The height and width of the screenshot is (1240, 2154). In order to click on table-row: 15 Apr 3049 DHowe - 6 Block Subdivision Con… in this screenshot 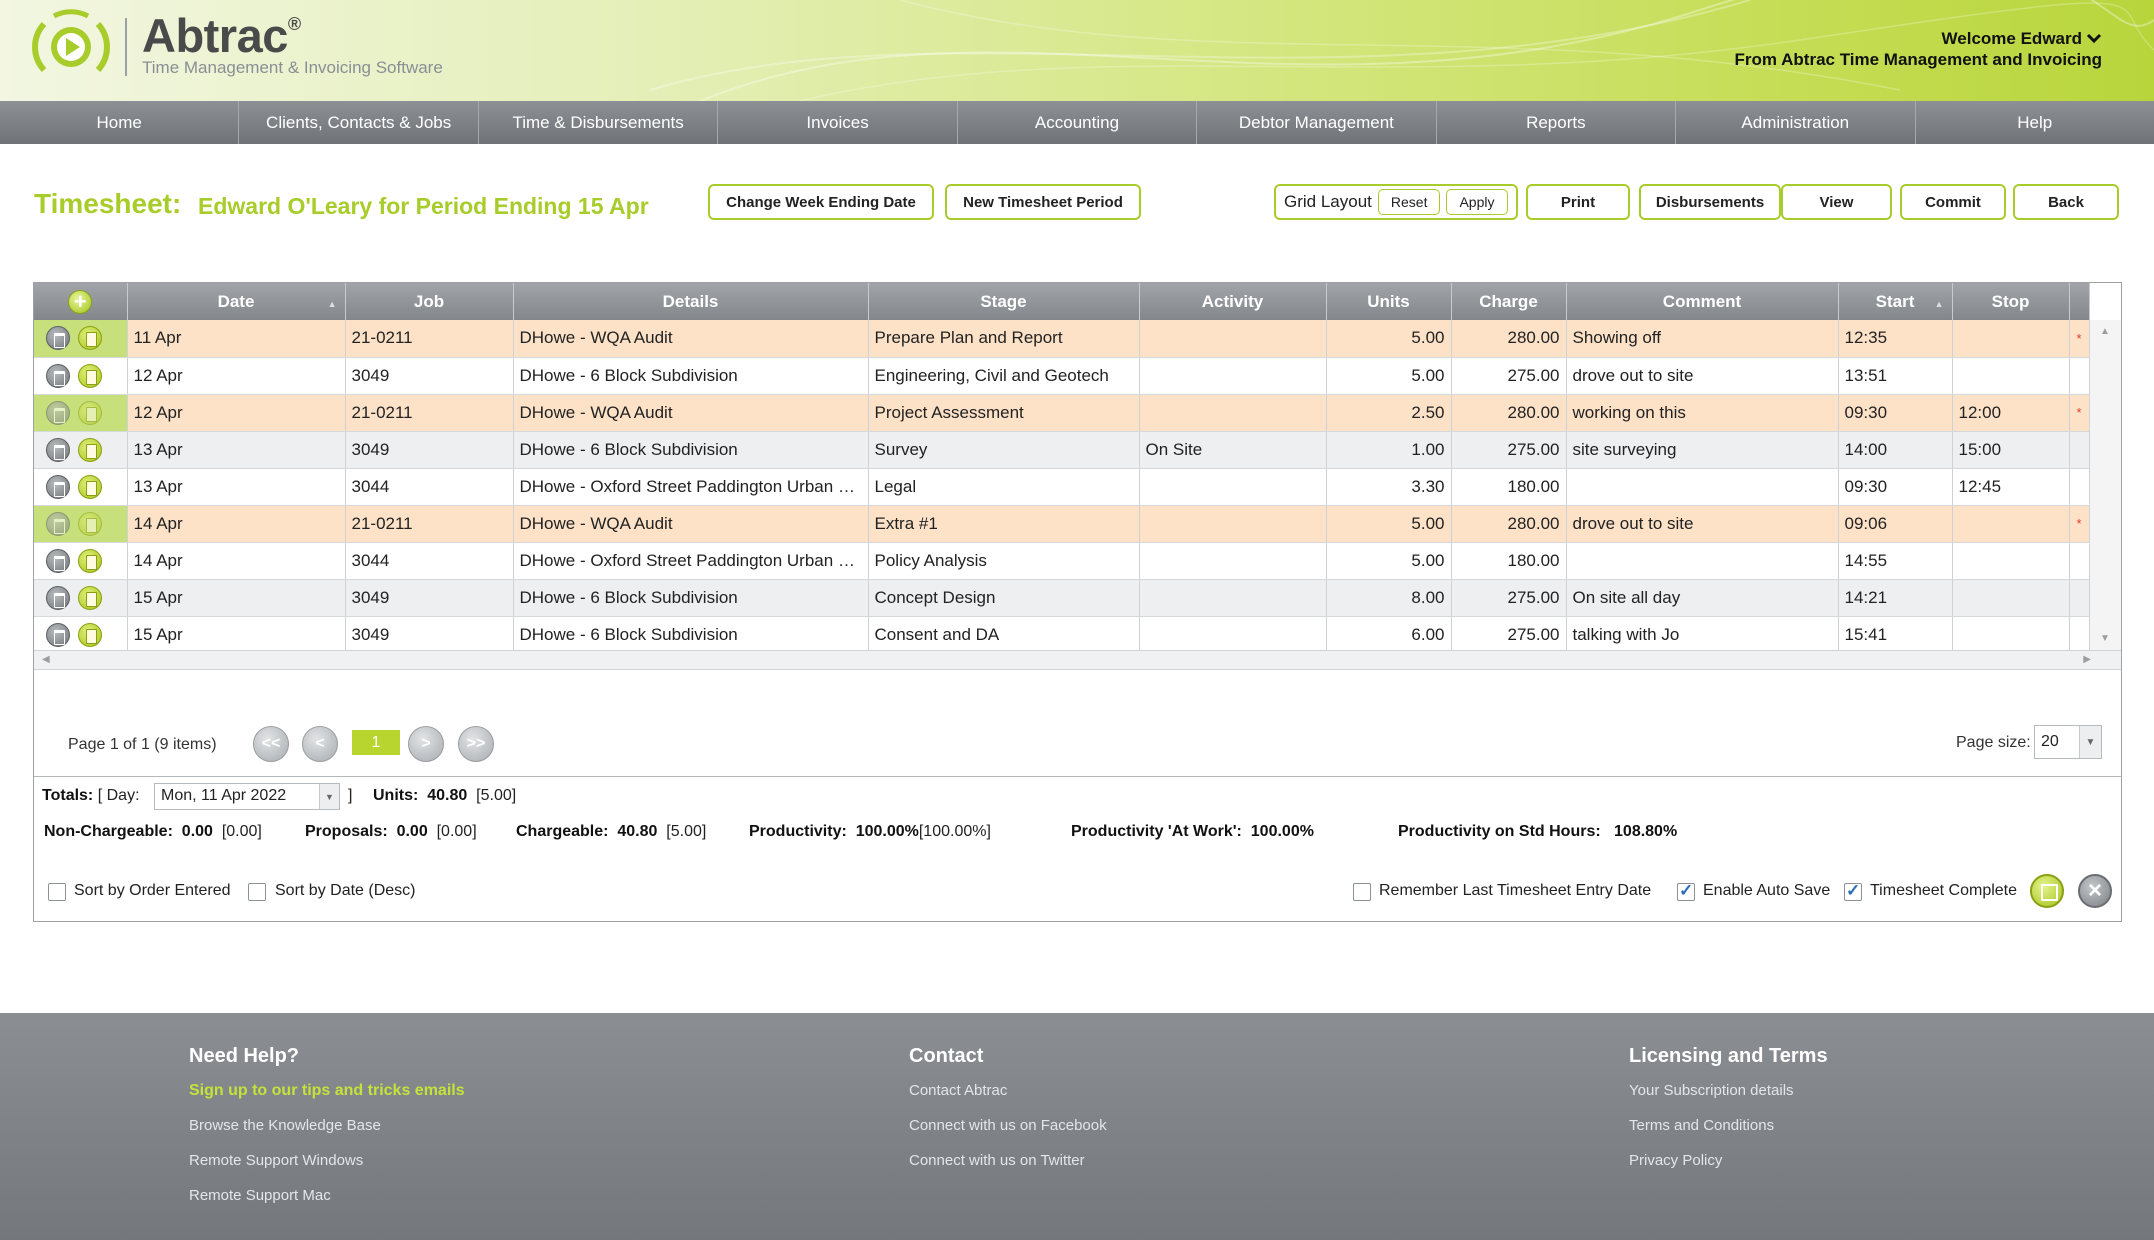, I will do `click(1062, 635)`.